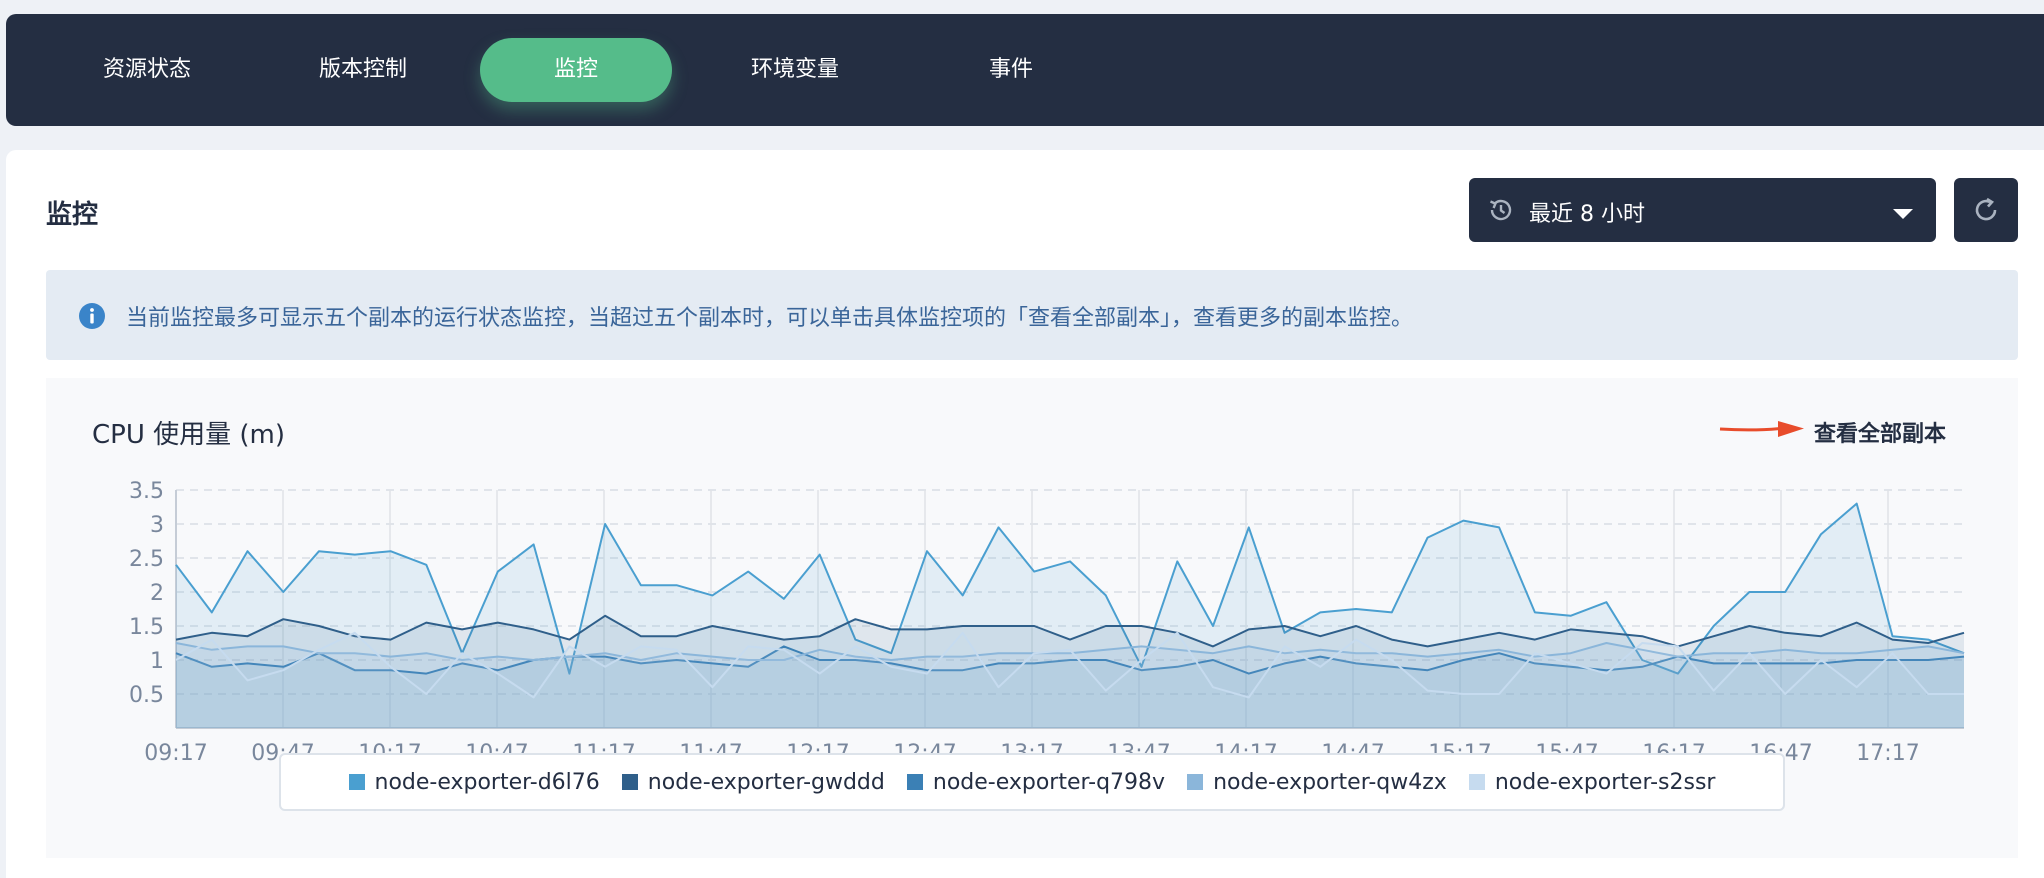  What do you see at coordinates (147, 70) in the screenshot?
I see `tab-resource-status: 资源状态` at bounding box center [147, 70].